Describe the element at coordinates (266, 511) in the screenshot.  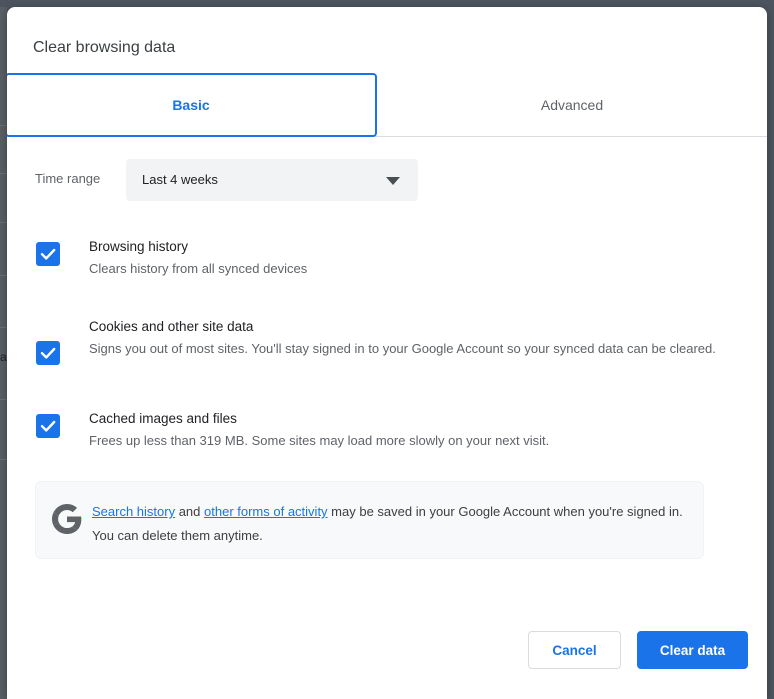
I see `other-forms-of-activity-link: other forms of activity` at that location.